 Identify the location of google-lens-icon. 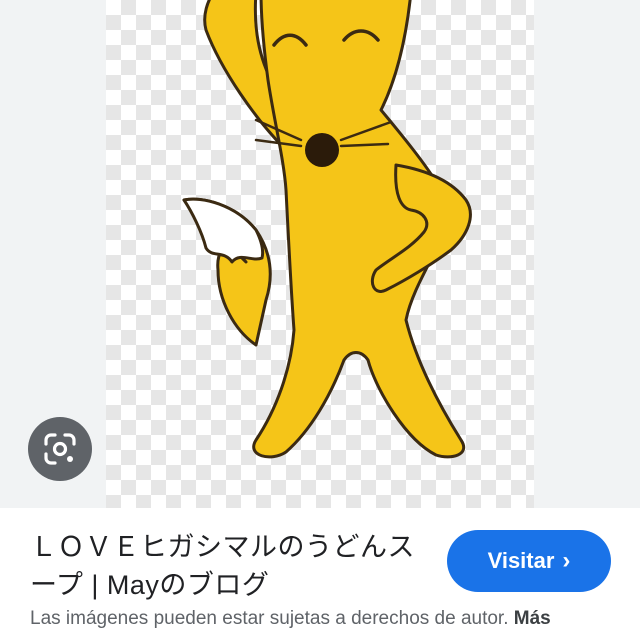
(60, 449).